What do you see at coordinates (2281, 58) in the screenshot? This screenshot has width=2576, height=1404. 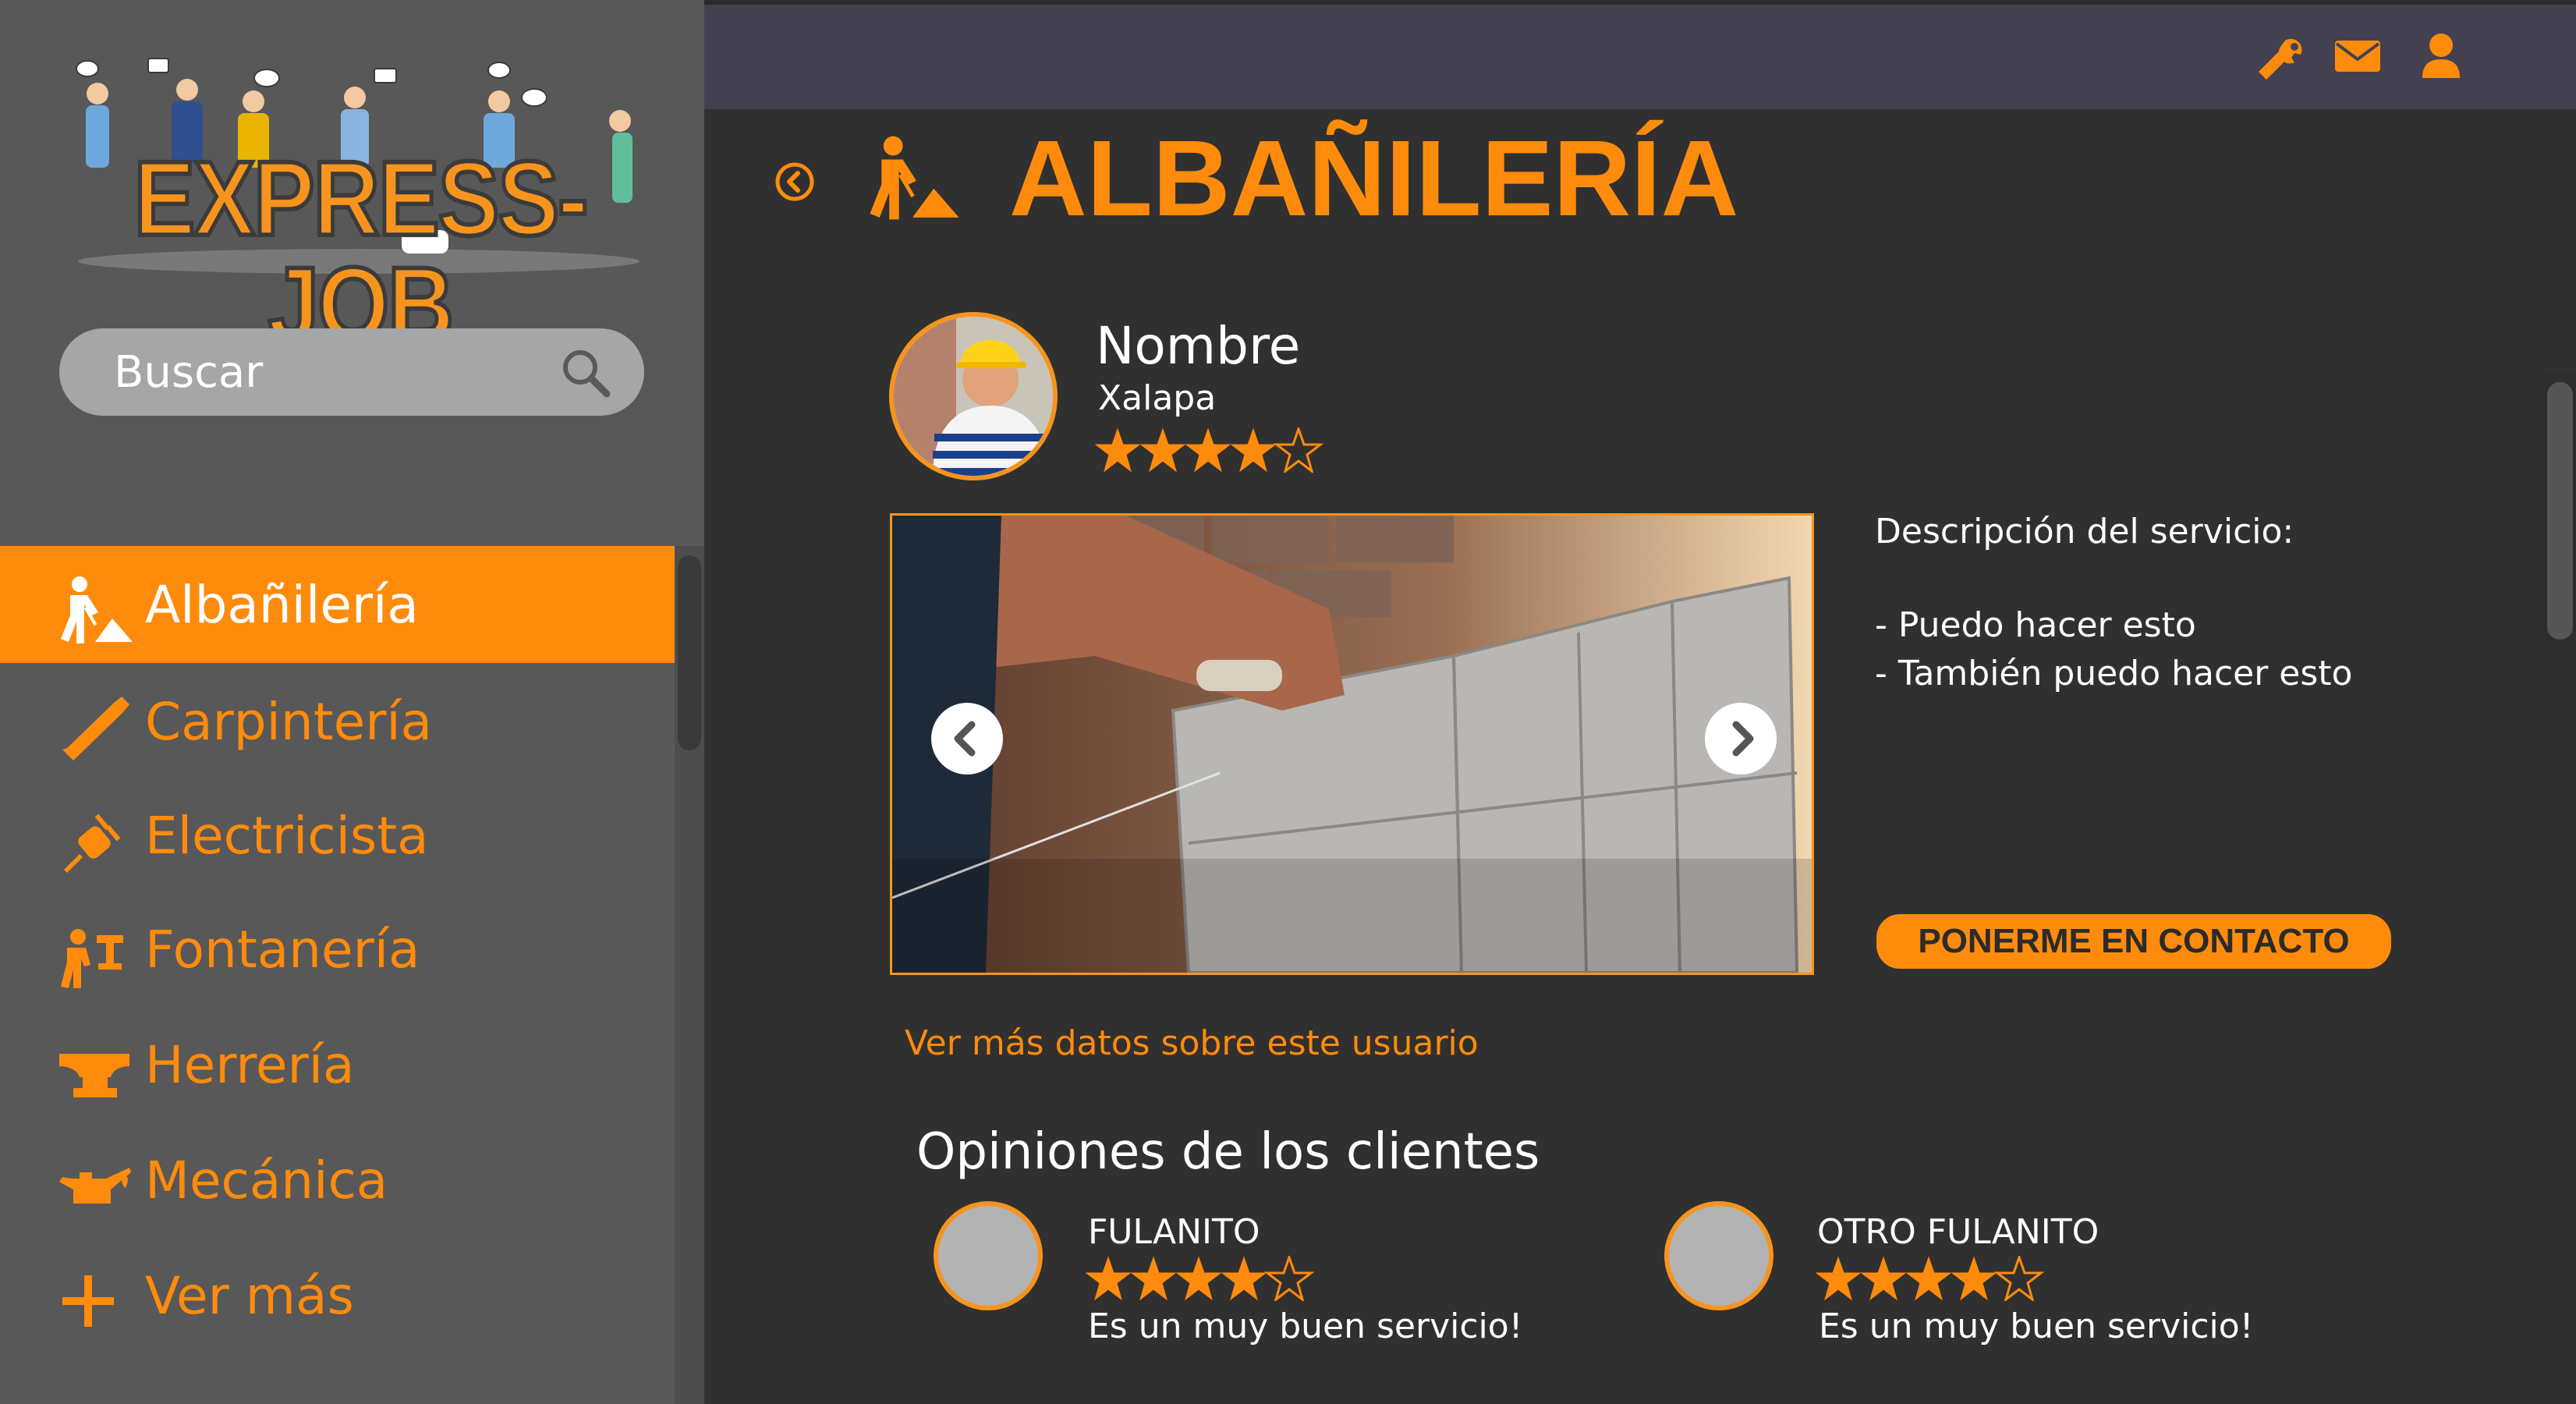 I see `tools-icon` at bounding box center [2281, 58].